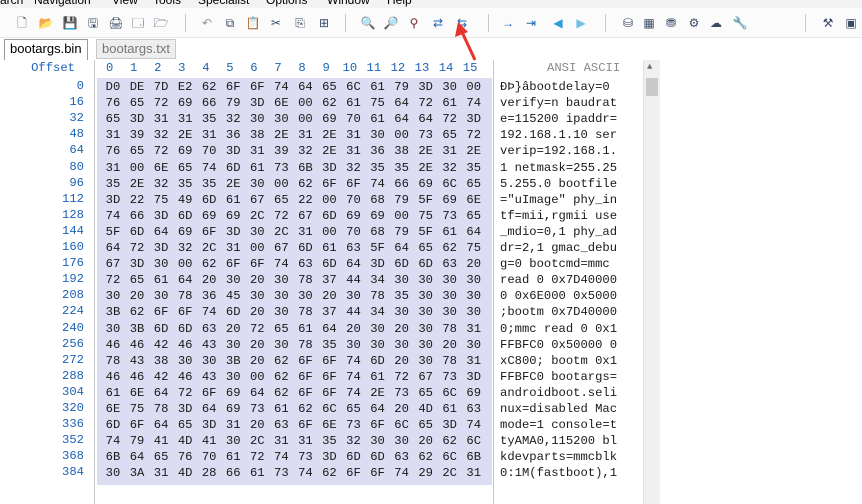 The image size is (862, 504). What do you see at coordinates (161, 361) in the screenshot?
I see `hex-byte: 38` at bounding box center [161, 361].